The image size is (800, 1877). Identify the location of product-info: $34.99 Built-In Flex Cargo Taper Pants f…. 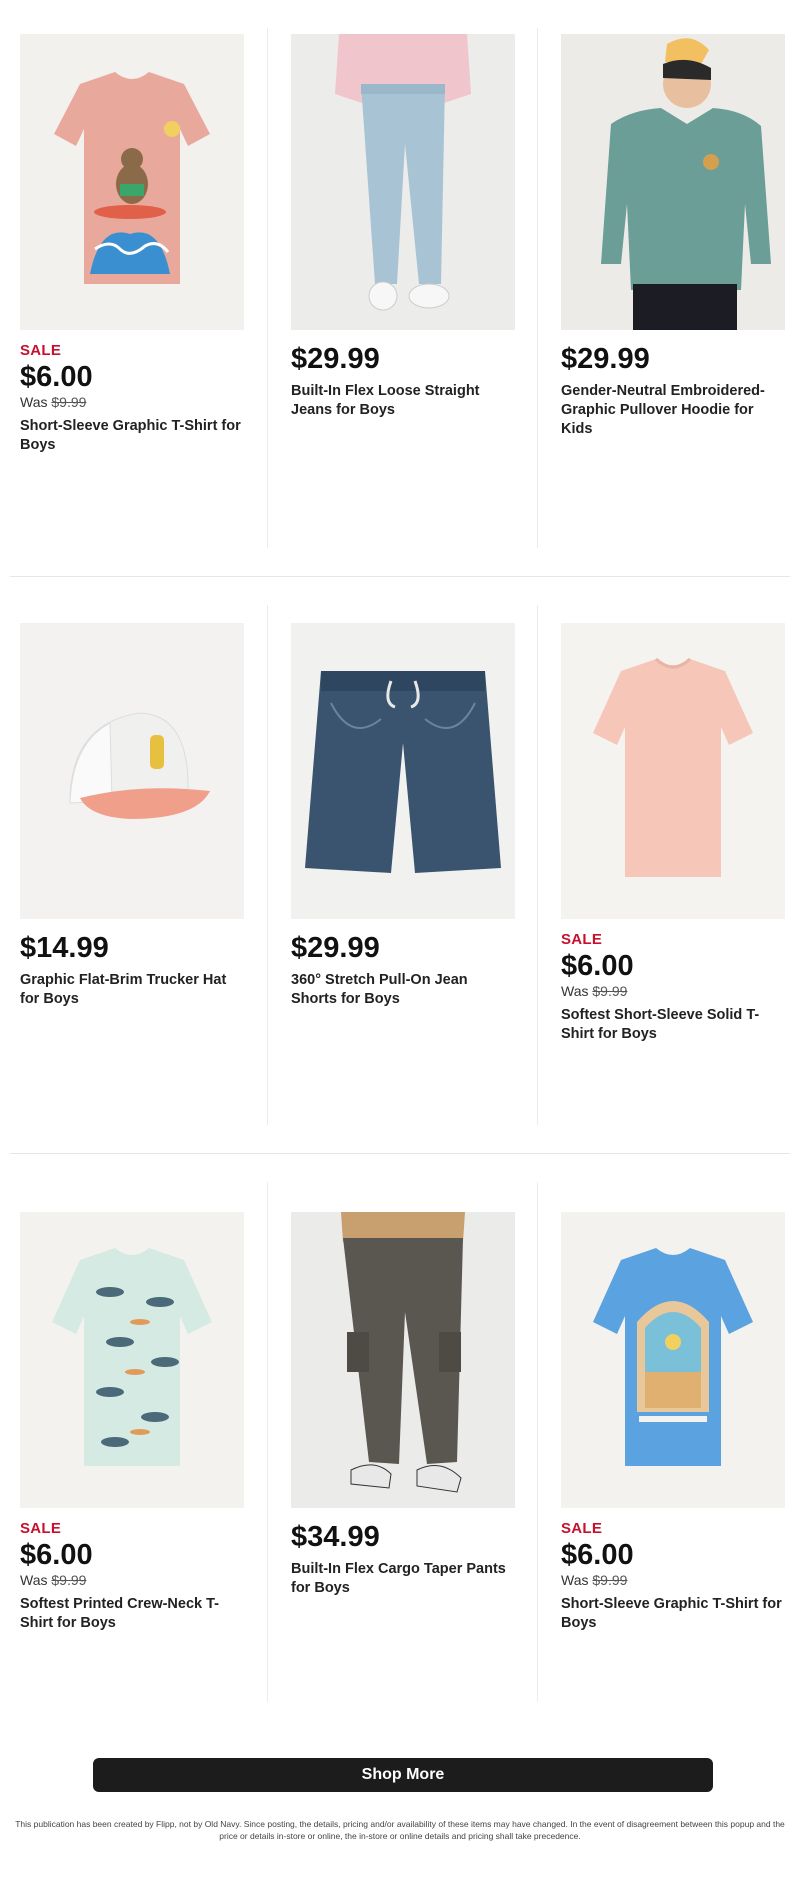
(403, 1559).